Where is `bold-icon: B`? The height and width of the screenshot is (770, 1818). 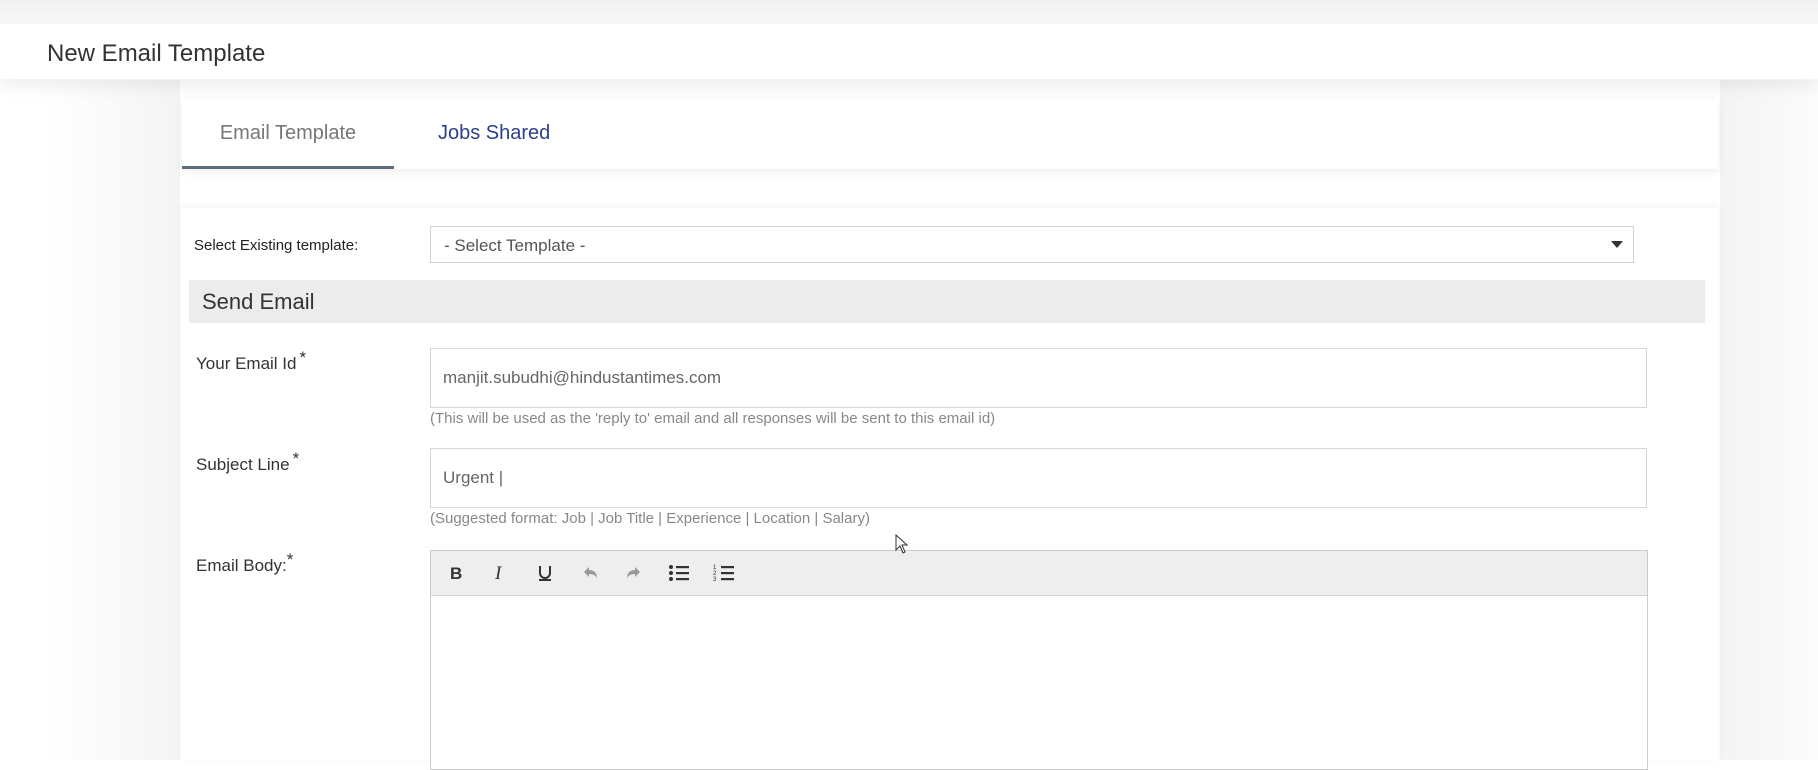
bold-icon: B is located at coordinates (456, 573).